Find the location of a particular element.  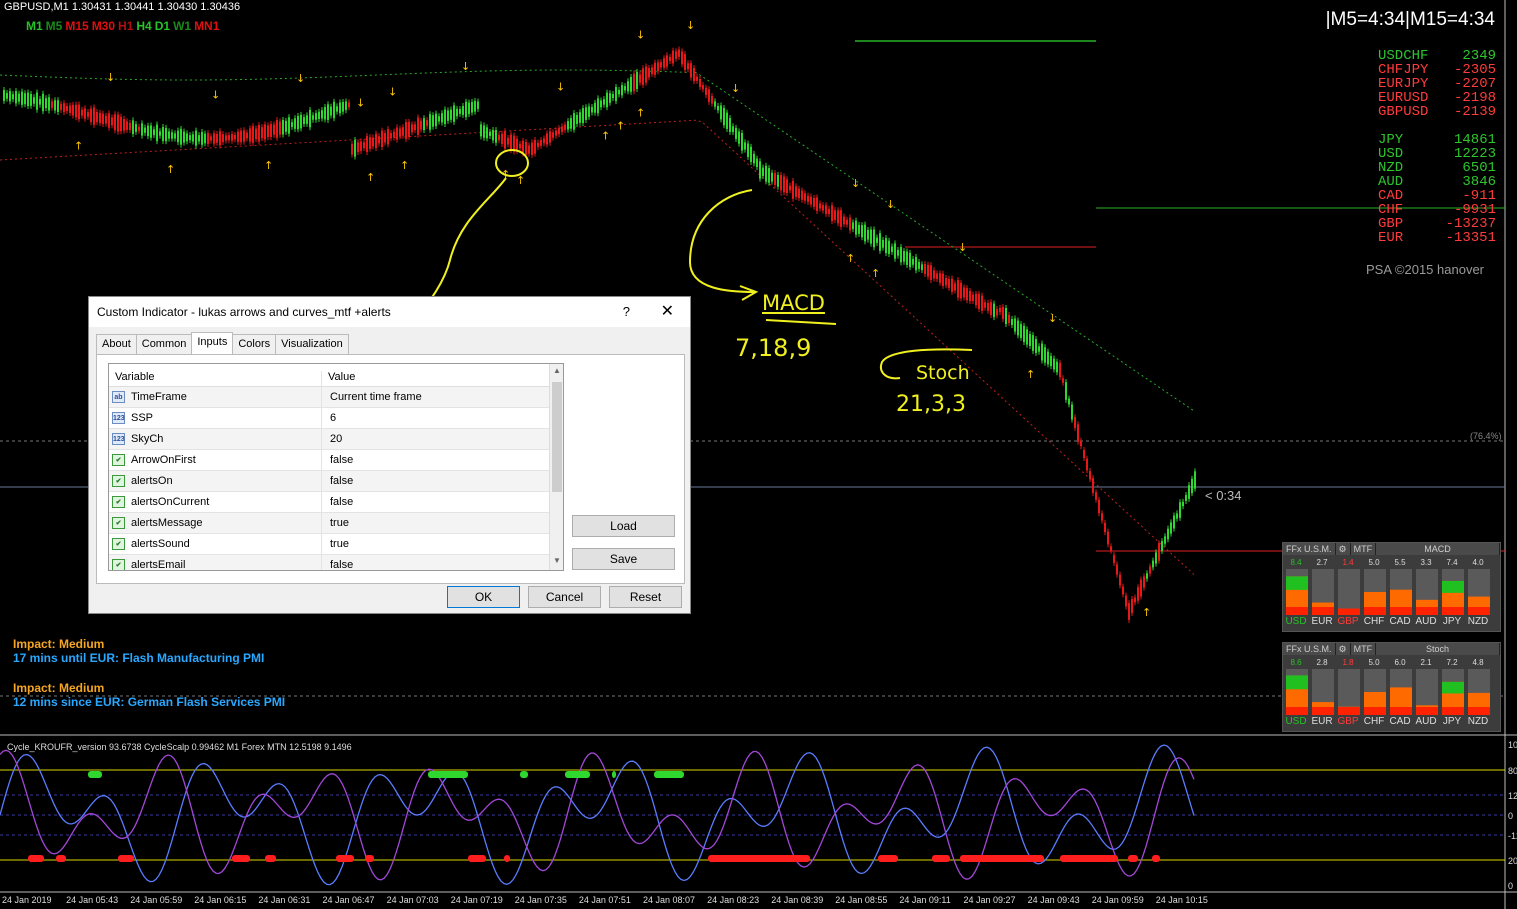

column-value: Value is located at coordinates (338, 378).